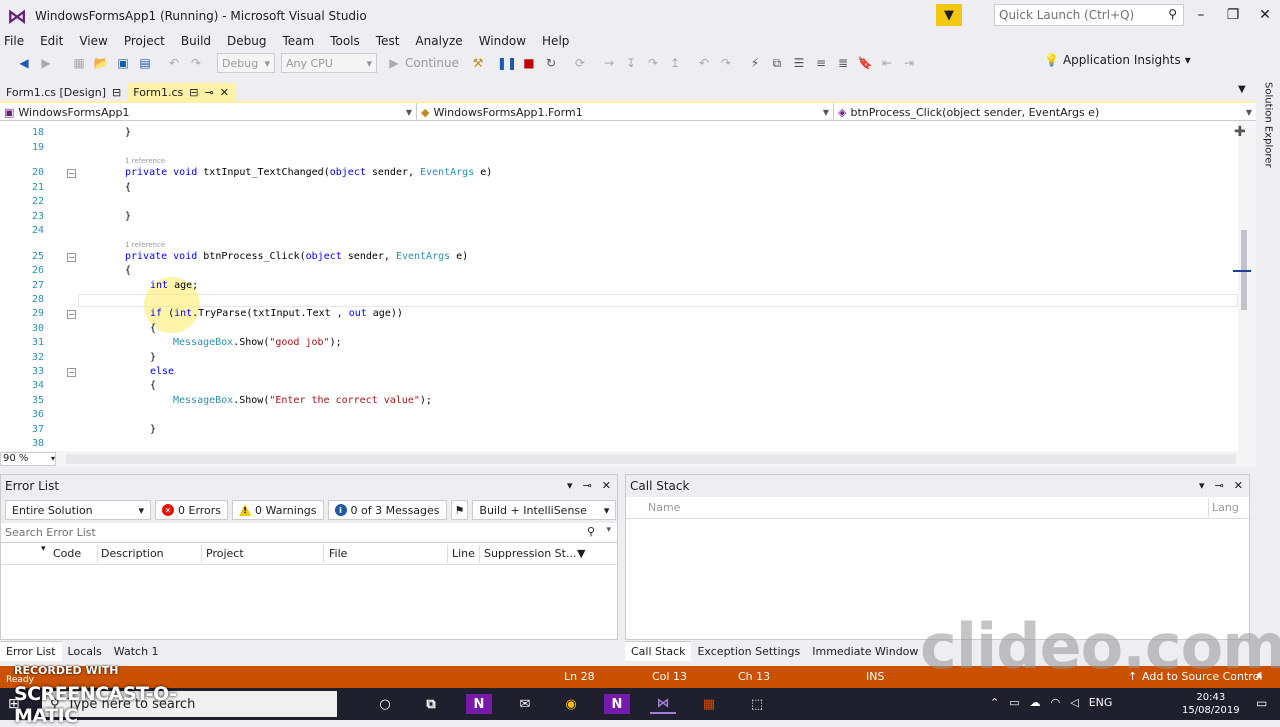 The width and height of the screenshot is (1280, 727). Describe the element at coordinates (1240, 132) in the screenshot. I see `split-editor-icon: ✚` at that location.